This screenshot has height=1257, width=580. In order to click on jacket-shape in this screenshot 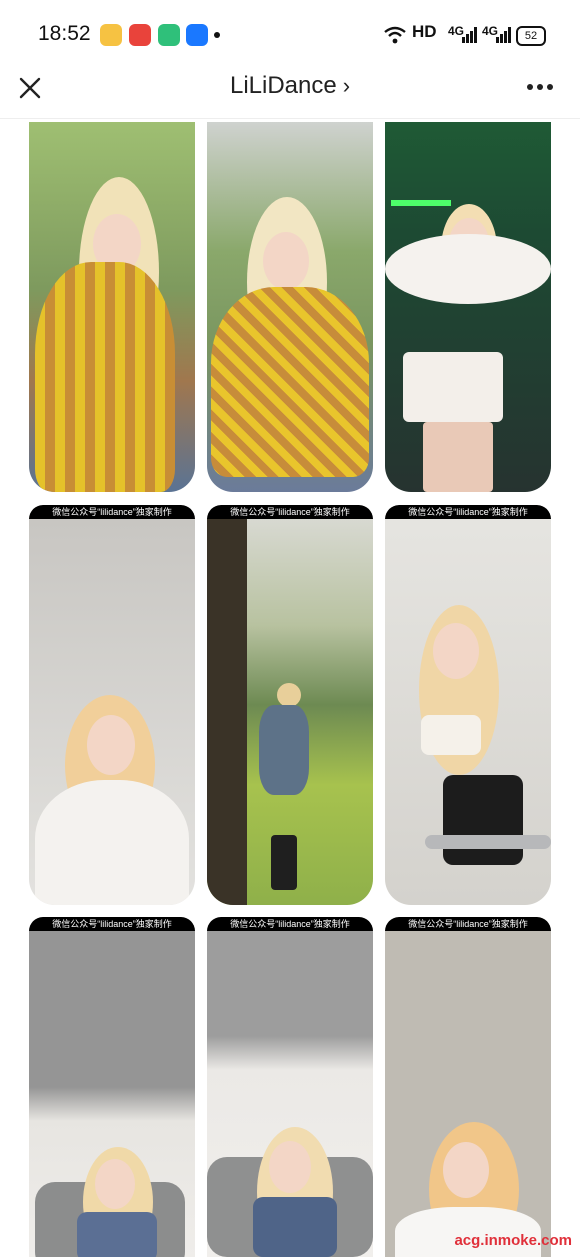, I will do `click(284, 750)`.